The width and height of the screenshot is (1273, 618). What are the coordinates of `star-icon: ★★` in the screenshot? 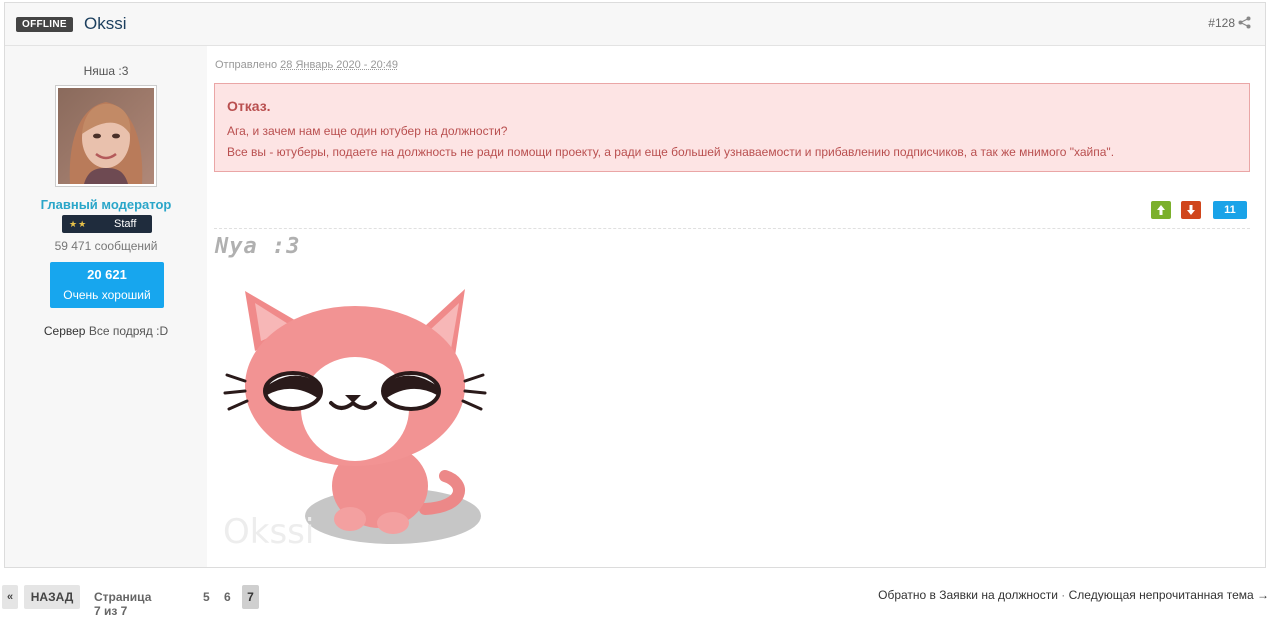 It's located at (78, 224).